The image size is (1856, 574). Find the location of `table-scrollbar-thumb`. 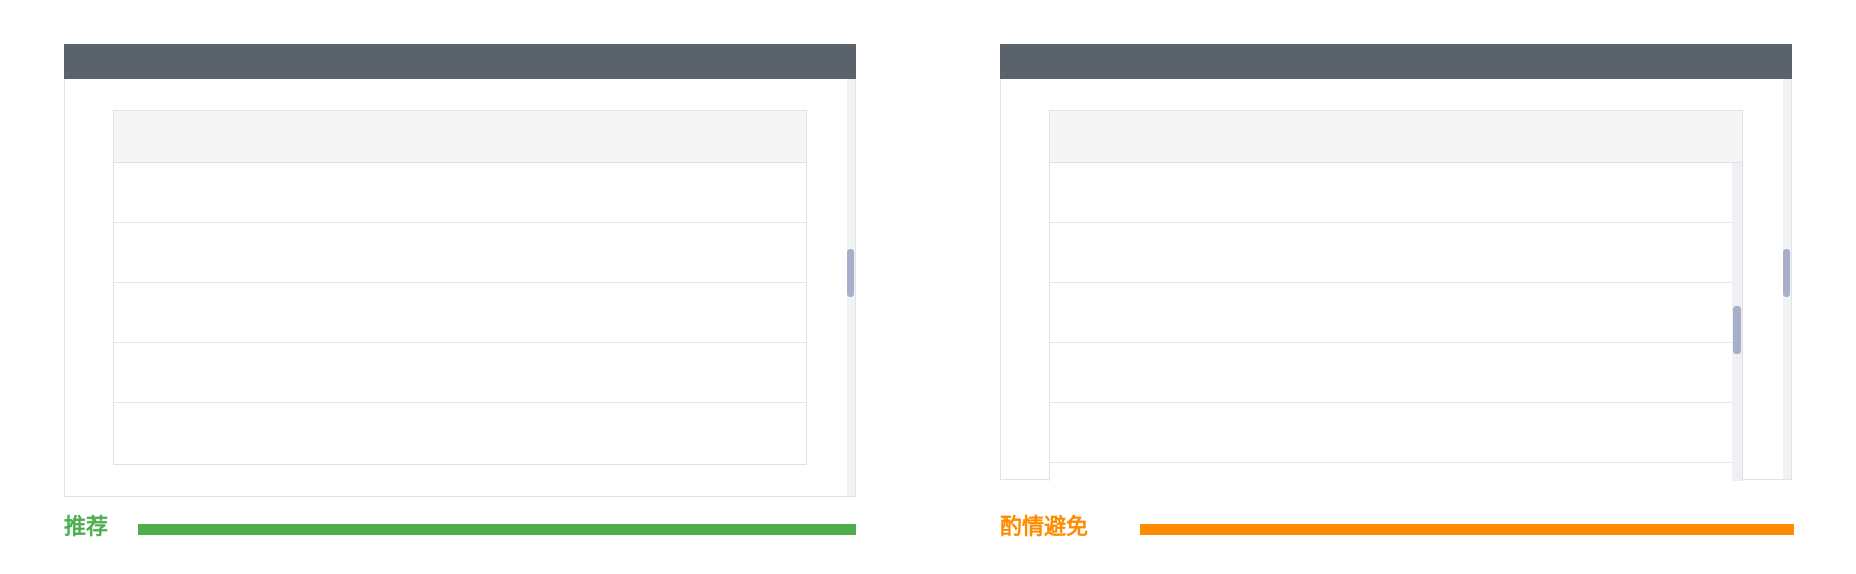

table-scrollbar-thumb is located at coordinates (1737, 330).